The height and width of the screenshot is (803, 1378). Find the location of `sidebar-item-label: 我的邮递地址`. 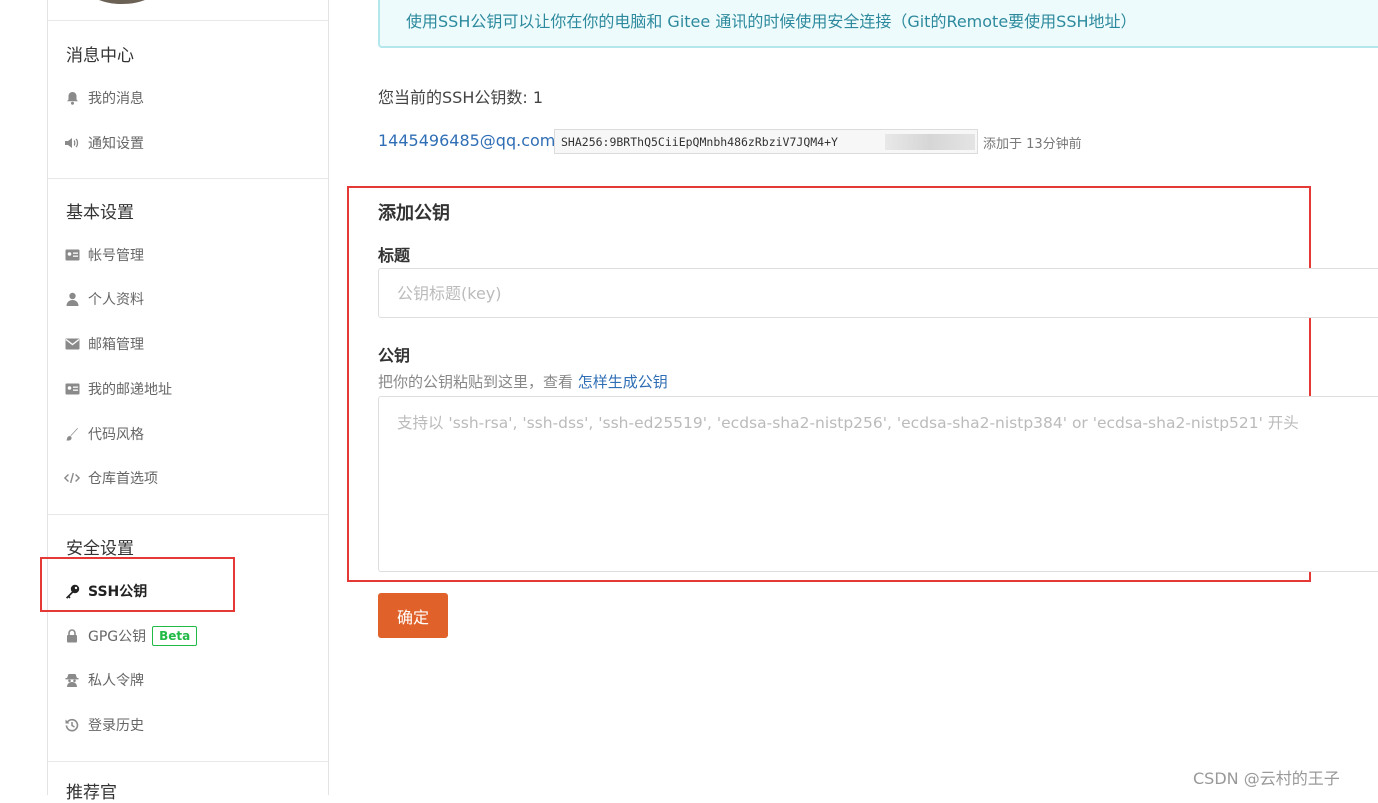

sidebar-item-label: 我的邮递地址 is located at coordinates (130, 390).